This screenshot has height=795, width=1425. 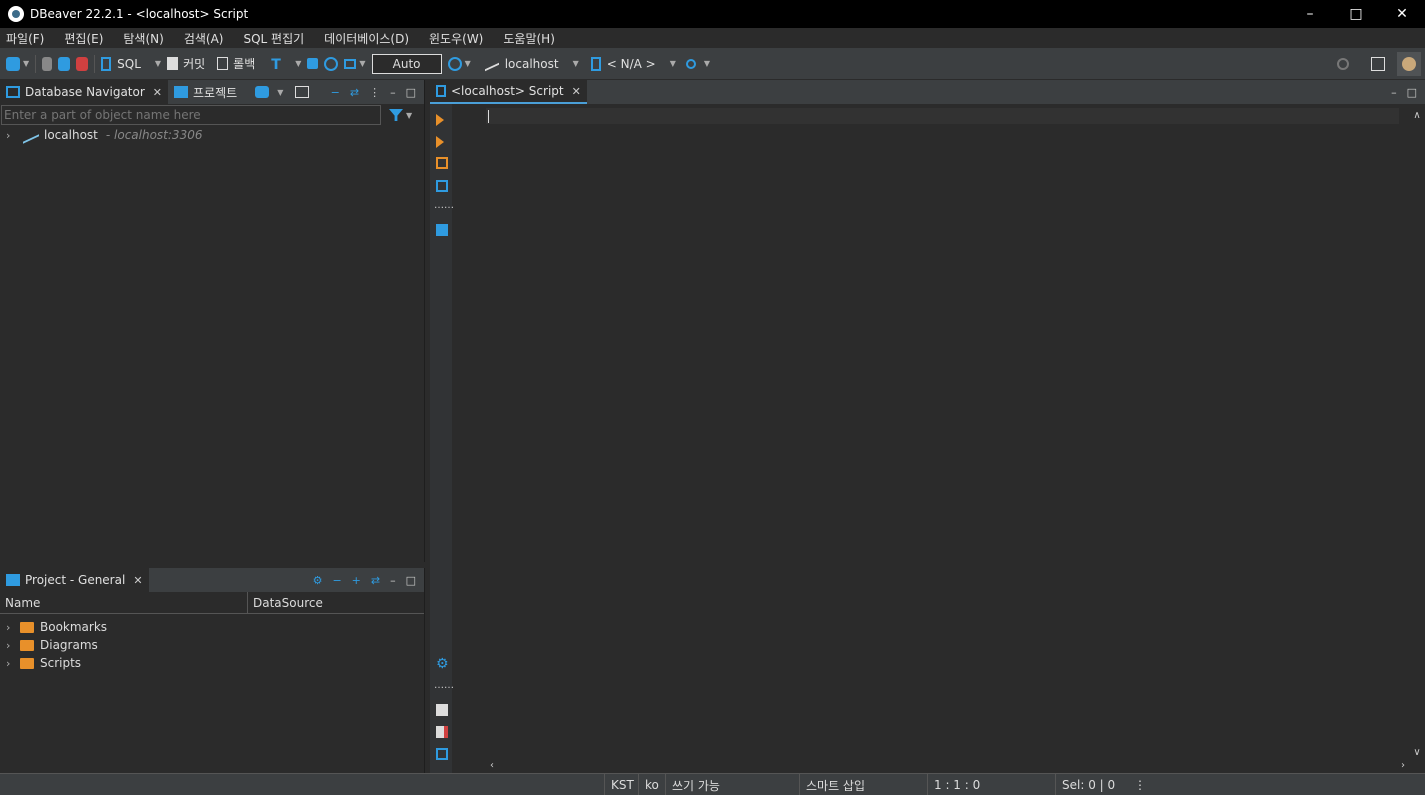 I want to click on dbeaver-logo-icon, so click(x=16, y=14).